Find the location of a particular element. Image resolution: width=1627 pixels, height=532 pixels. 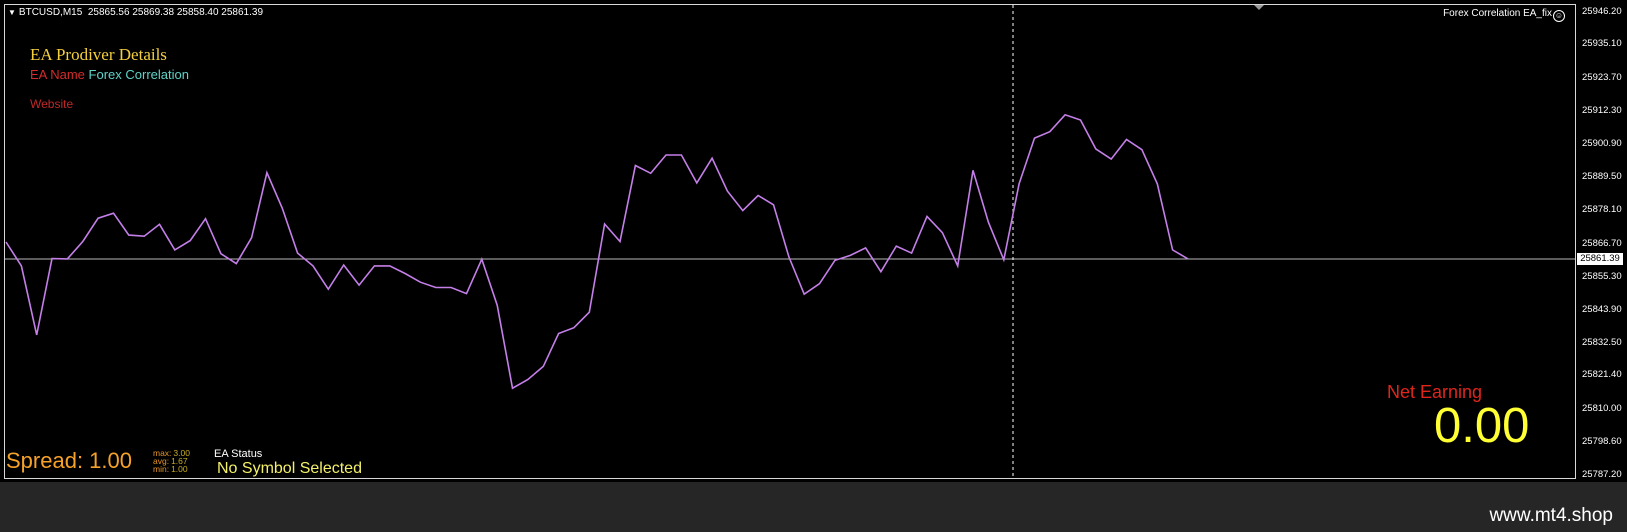

price-tick-label: 25798.60 is located at coordinates (1602, 441).